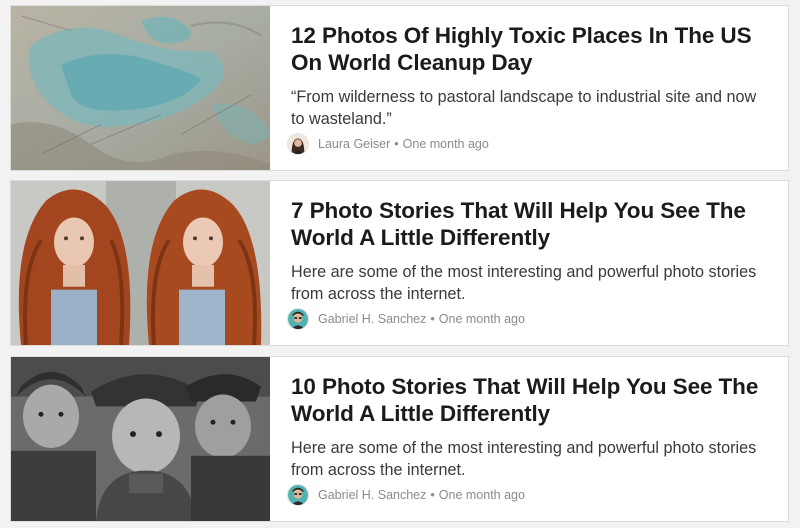 This screenshot has height=528, width=800. I want to click on toxic-landscape-aerial-photo, so click(140, 88).